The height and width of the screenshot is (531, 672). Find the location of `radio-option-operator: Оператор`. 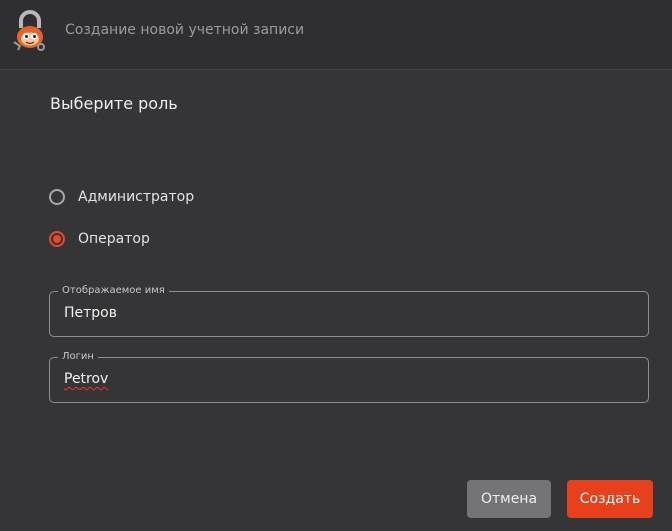

radio-option-operator: Оператор is located at coordinates (99, 239).